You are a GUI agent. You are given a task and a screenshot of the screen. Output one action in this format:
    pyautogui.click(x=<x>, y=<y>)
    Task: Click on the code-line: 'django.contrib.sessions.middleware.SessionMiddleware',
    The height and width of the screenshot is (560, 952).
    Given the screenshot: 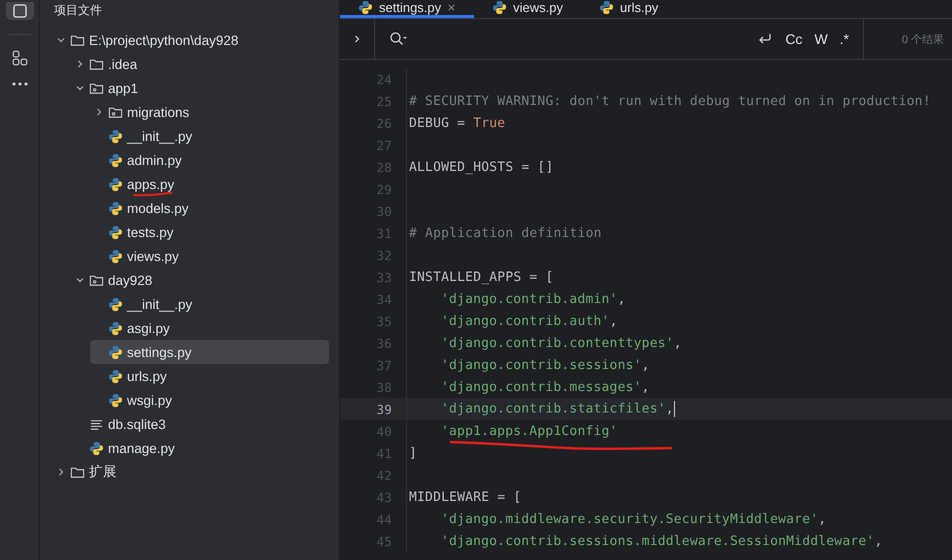 What is the action you would take?
    pyautogui.click(x=661, y=541)
    